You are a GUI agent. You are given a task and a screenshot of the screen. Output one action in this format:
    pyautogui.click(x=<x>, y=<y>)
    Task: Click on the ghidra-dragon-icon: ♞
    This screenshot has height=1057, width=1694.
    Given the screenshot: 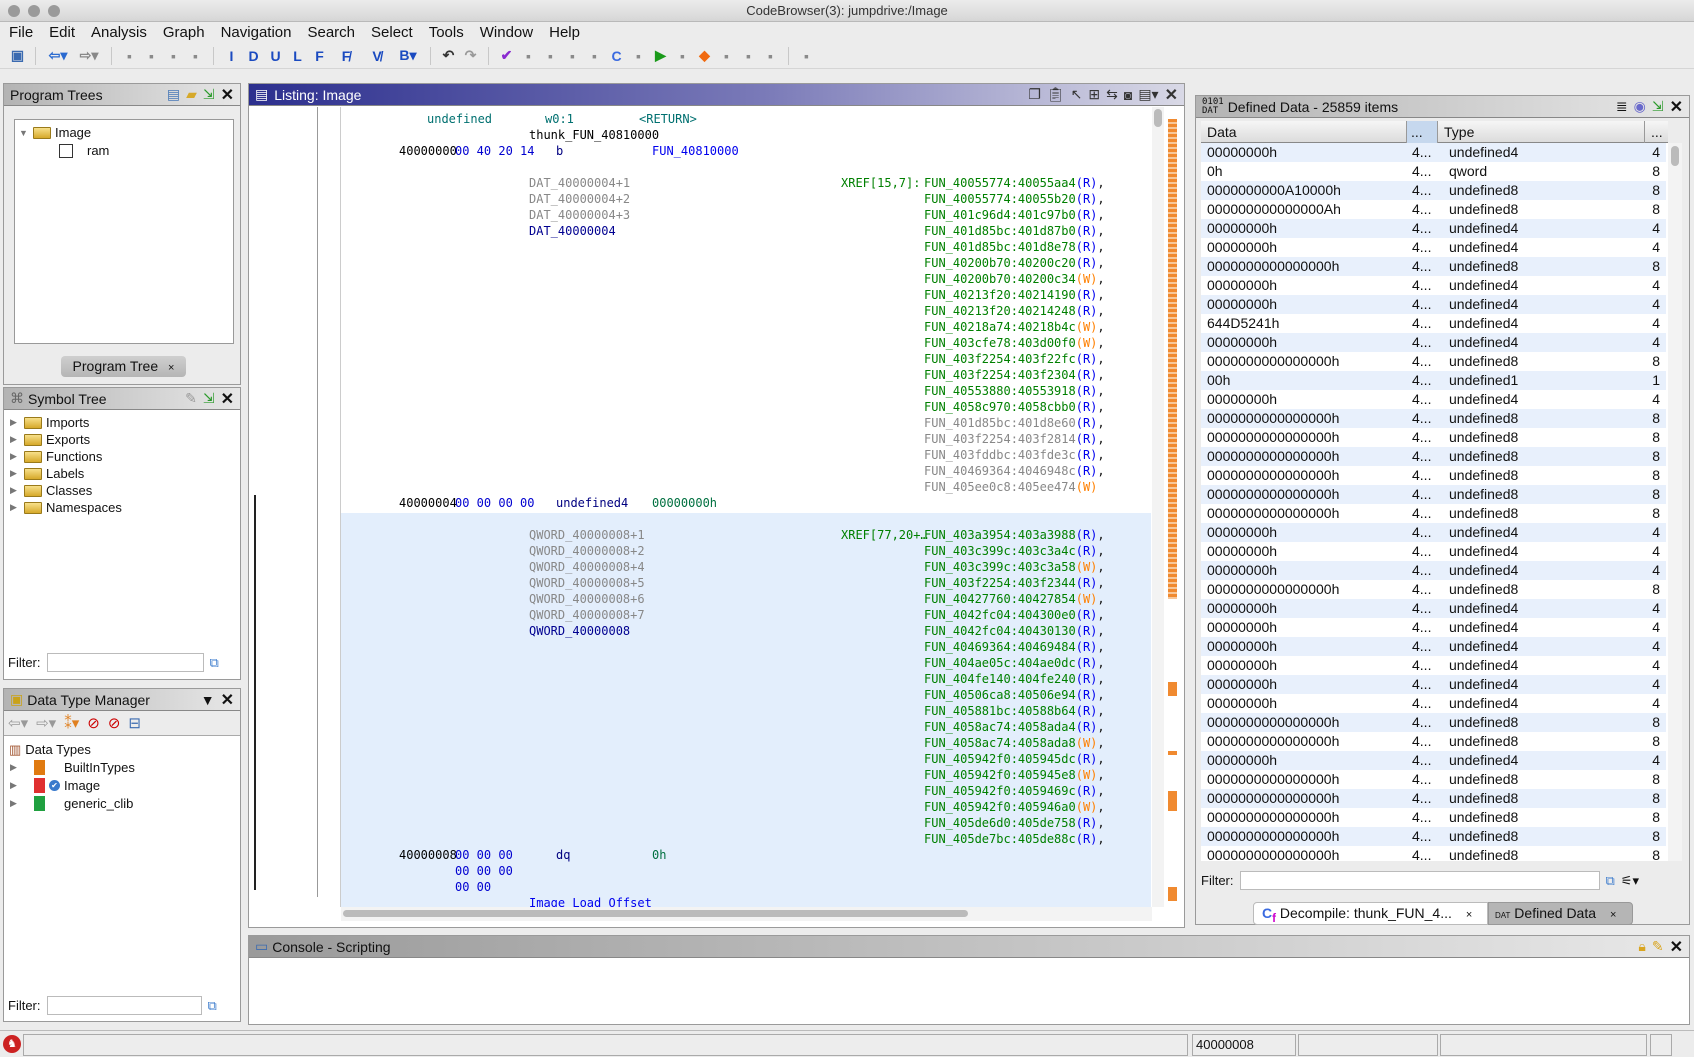 What is the action you would take?
    pyautogui.click(x=12, y=1044)
    